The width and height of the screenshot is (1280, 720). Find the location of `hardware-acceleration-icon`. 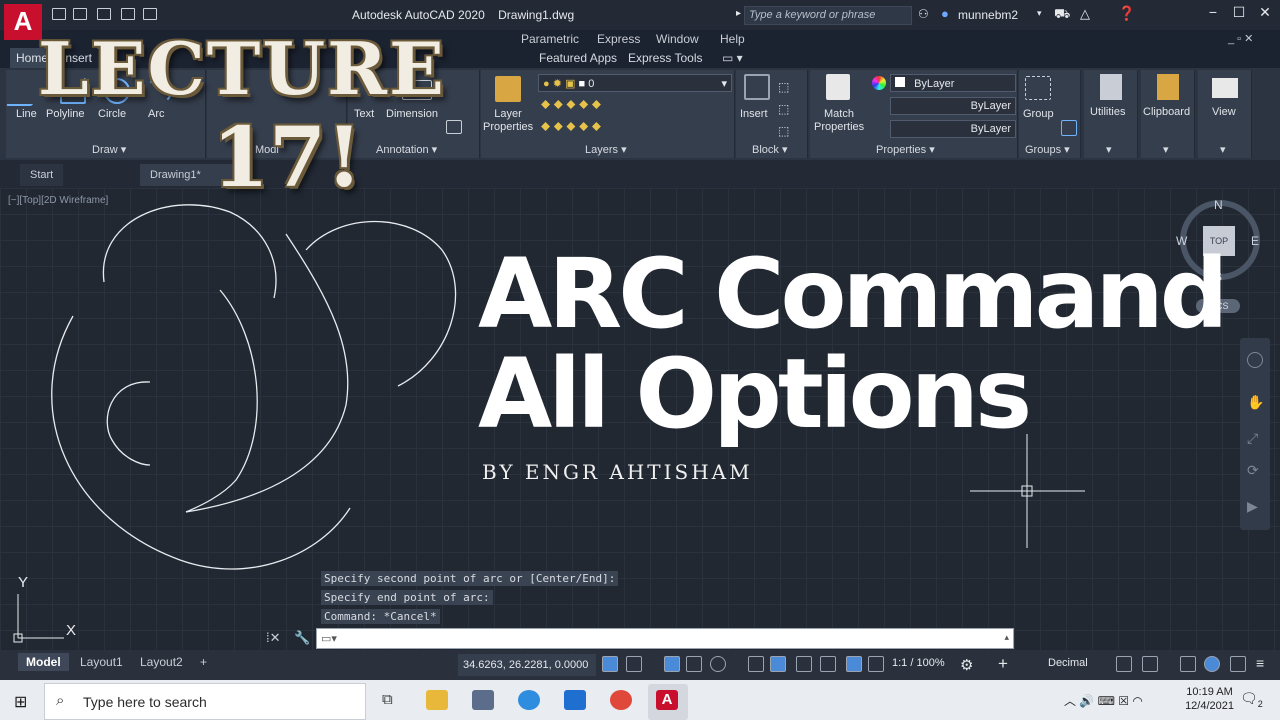

hardware-acceleration-icon is located at coordinates (1212, 664).